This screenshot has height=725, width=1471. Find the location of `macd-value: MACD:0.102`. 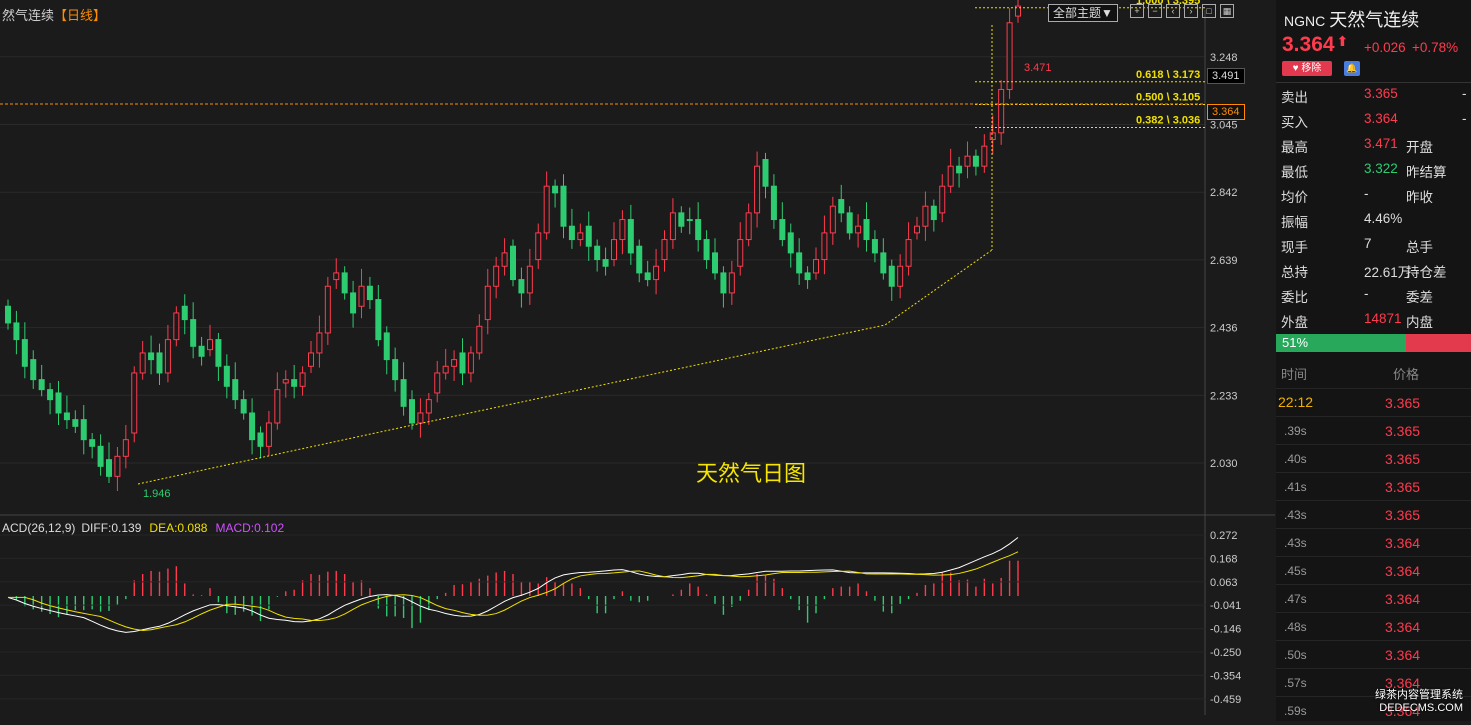

macd-value: MACD:0.102 is located at coordinates (250, 528).